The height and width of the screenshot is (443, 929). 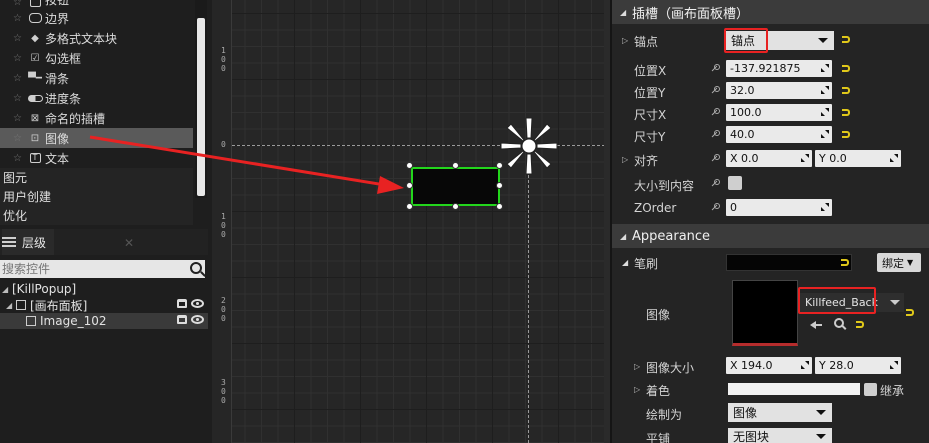 What do you see at coordinates (765, 313) in the screenshot?
I see `image-thumbnail` at bounding box center [765, 313].